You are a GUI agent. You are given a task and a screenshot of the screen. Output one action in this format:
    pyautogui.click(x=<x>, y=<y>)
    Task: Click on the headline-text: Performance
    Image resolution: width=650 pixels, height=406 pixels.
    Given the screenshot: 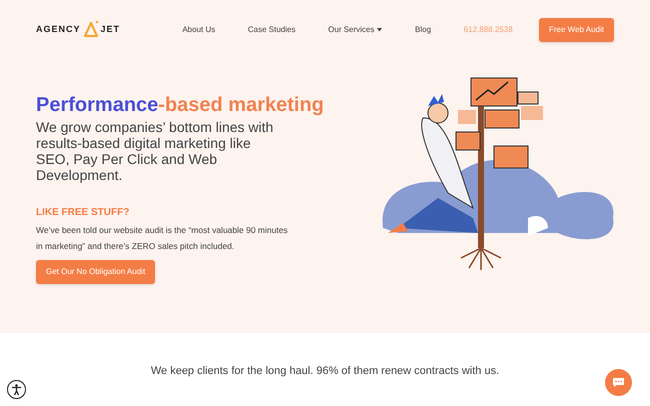 What is the action you would take?
    pyautogui.click(x=97, y=105)
    